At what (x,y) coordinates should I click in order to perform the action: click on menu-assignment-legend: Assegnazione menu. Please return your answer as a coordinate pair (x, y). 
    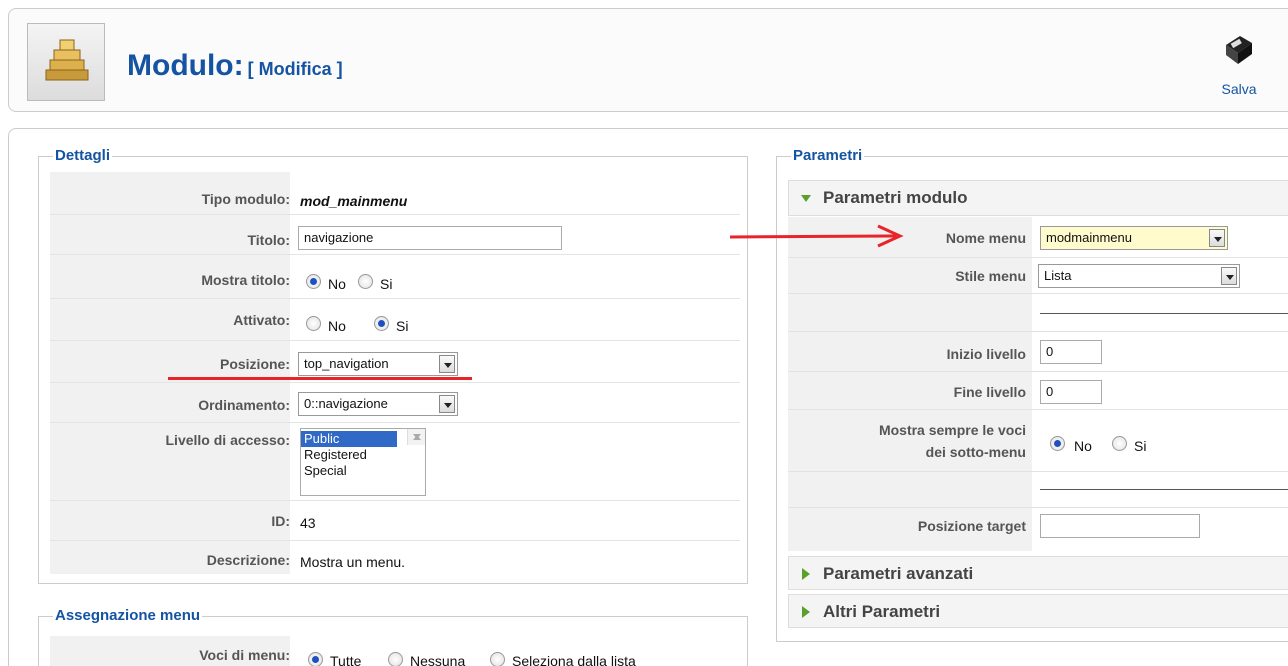
    Looking at the image, I should click on (128, 615).